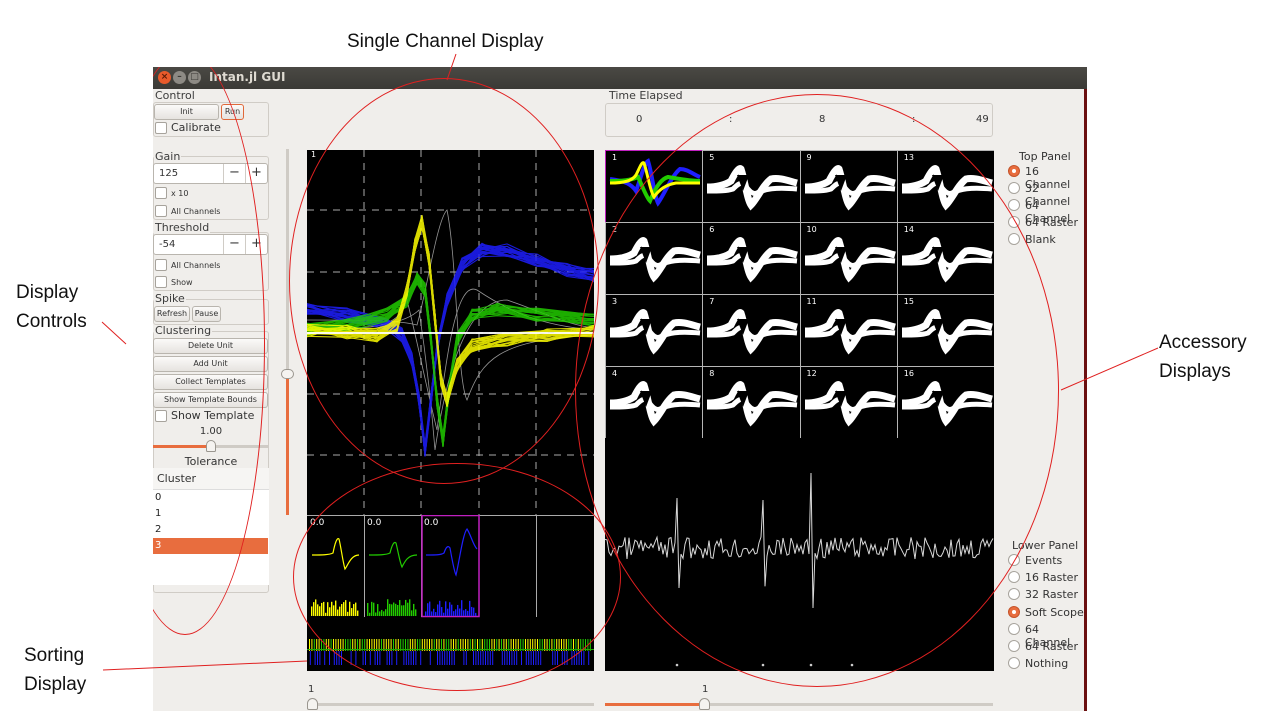 The height and width of the screenshot is (720, 1280). Describe the element at coordinates (1051, 578) in the screenshot. I see `lower-panel-radio-label: 16 Raster` at that location.